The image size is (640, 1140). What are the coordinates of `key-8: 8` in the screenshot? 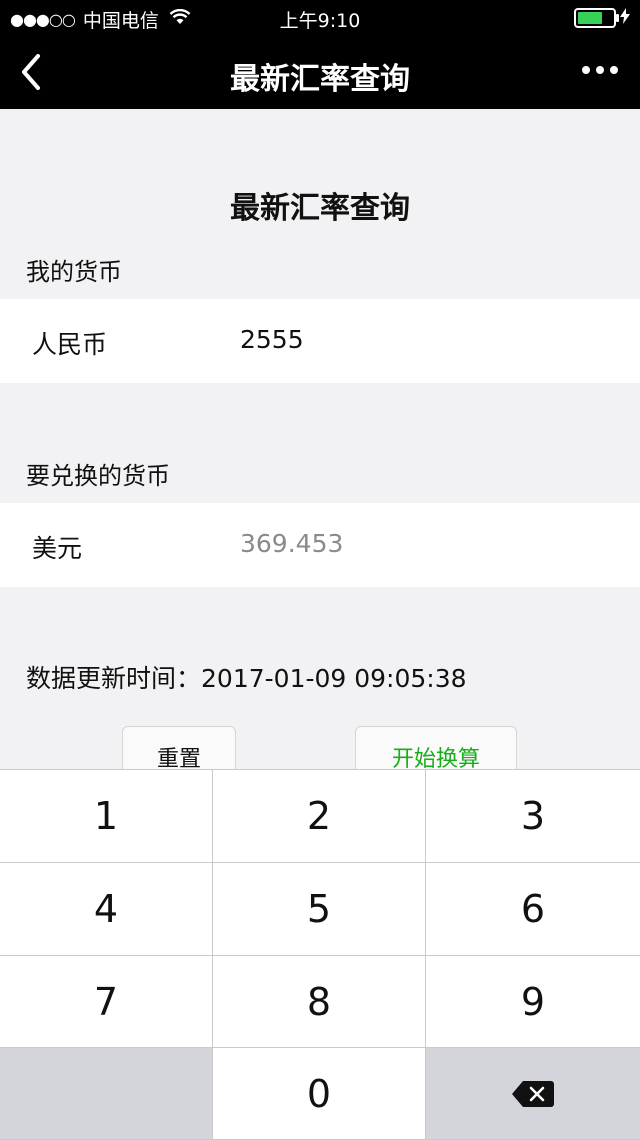 It's located at (319, 1001).